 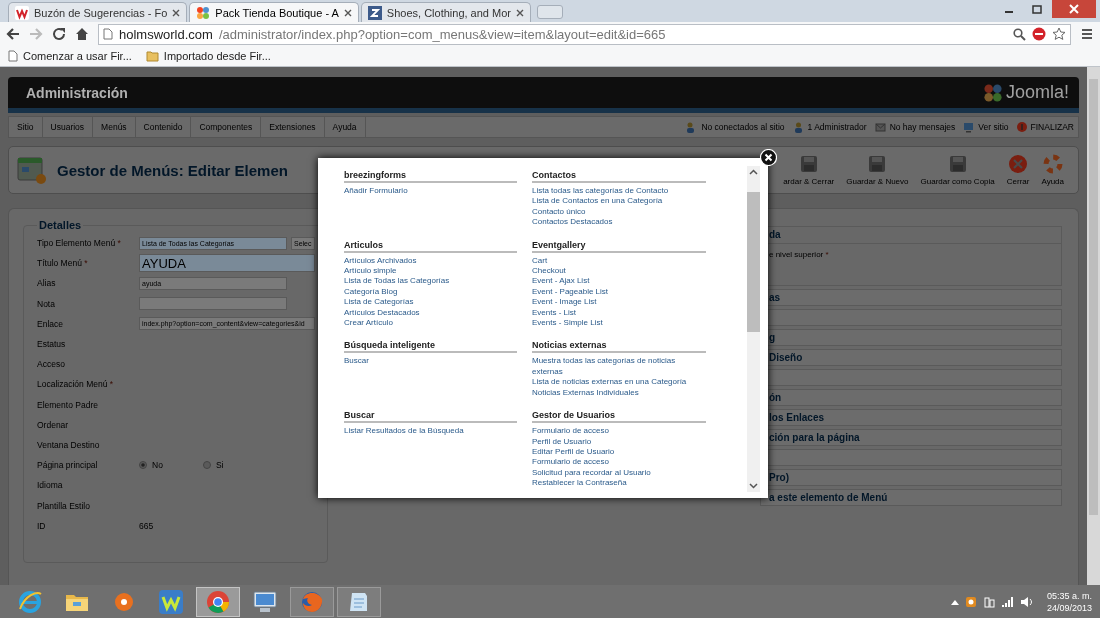 I want to click on menu-type-link: Perfil de Usuario, so click(x=619, y=441).